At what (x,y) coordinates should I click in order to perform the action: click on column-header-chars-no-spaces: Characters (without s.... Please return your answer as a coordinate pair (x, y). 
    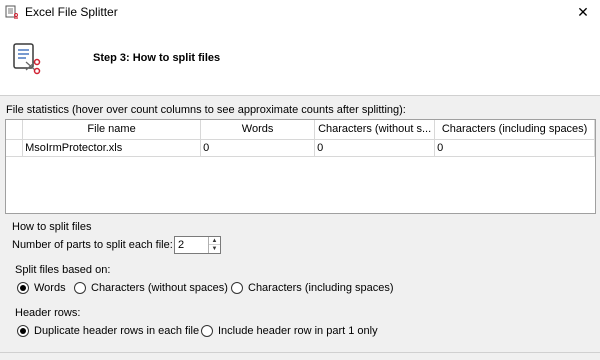
    Looking at the image, I should click on (375, 130).